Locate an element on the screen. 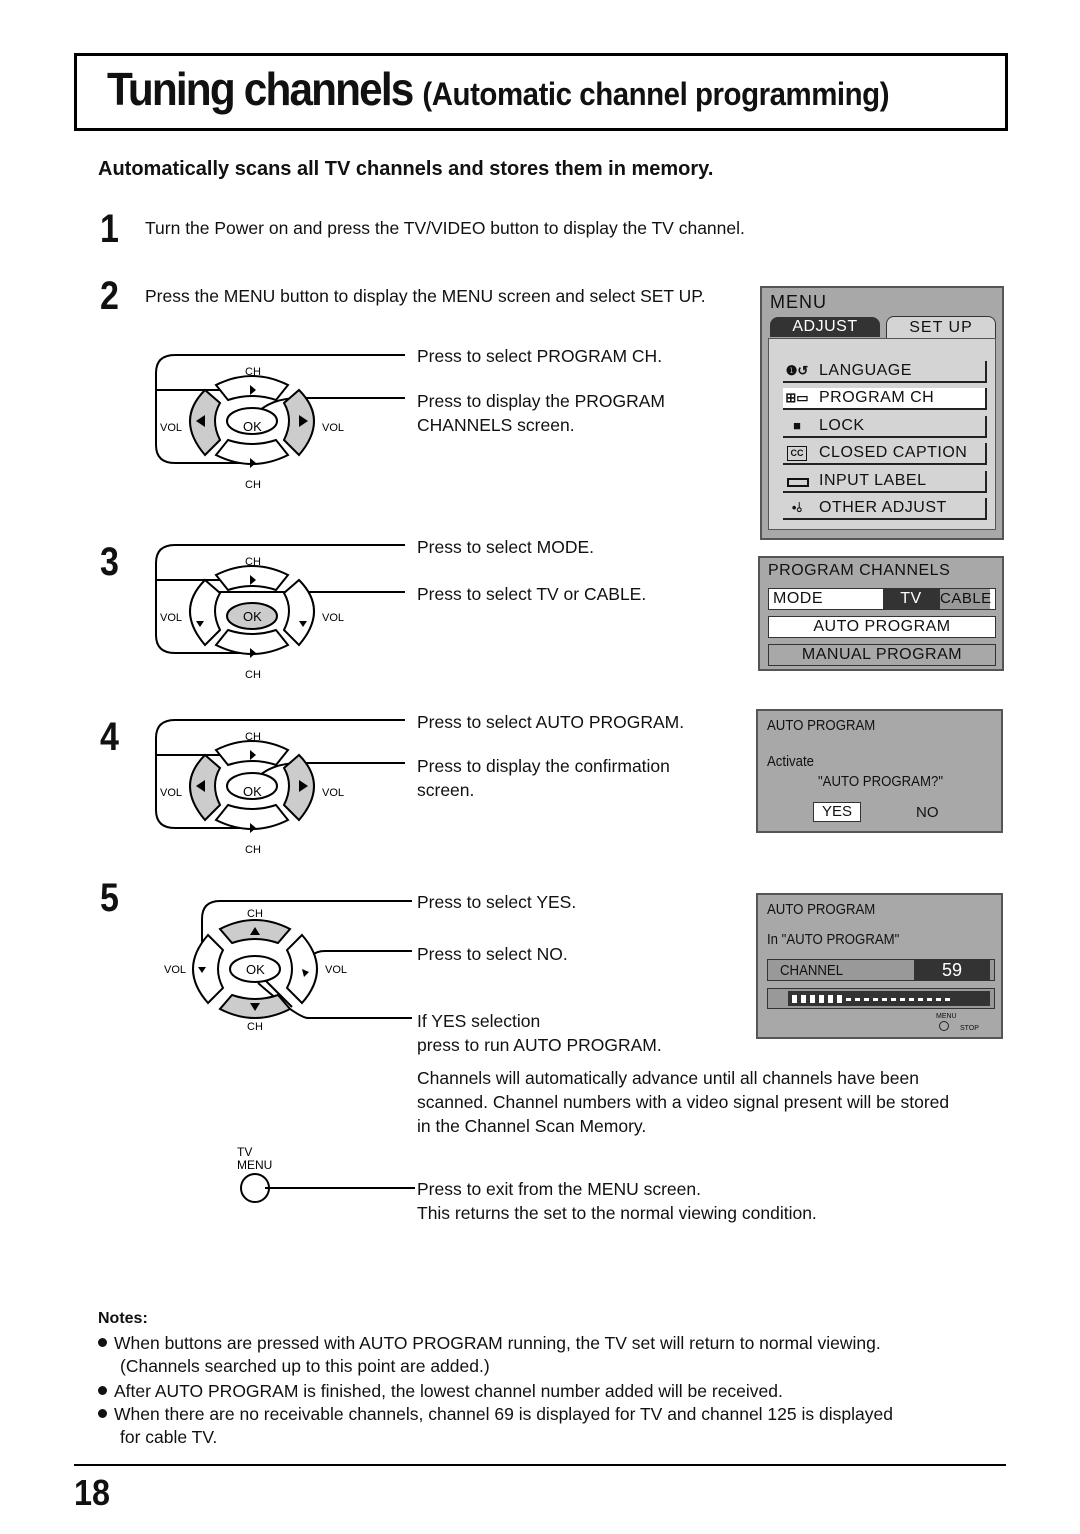 Image resolution: width=1080 pixels, height=1534 pixels. tv-menu-label-1: TV is located at coordinates (244, 1152).